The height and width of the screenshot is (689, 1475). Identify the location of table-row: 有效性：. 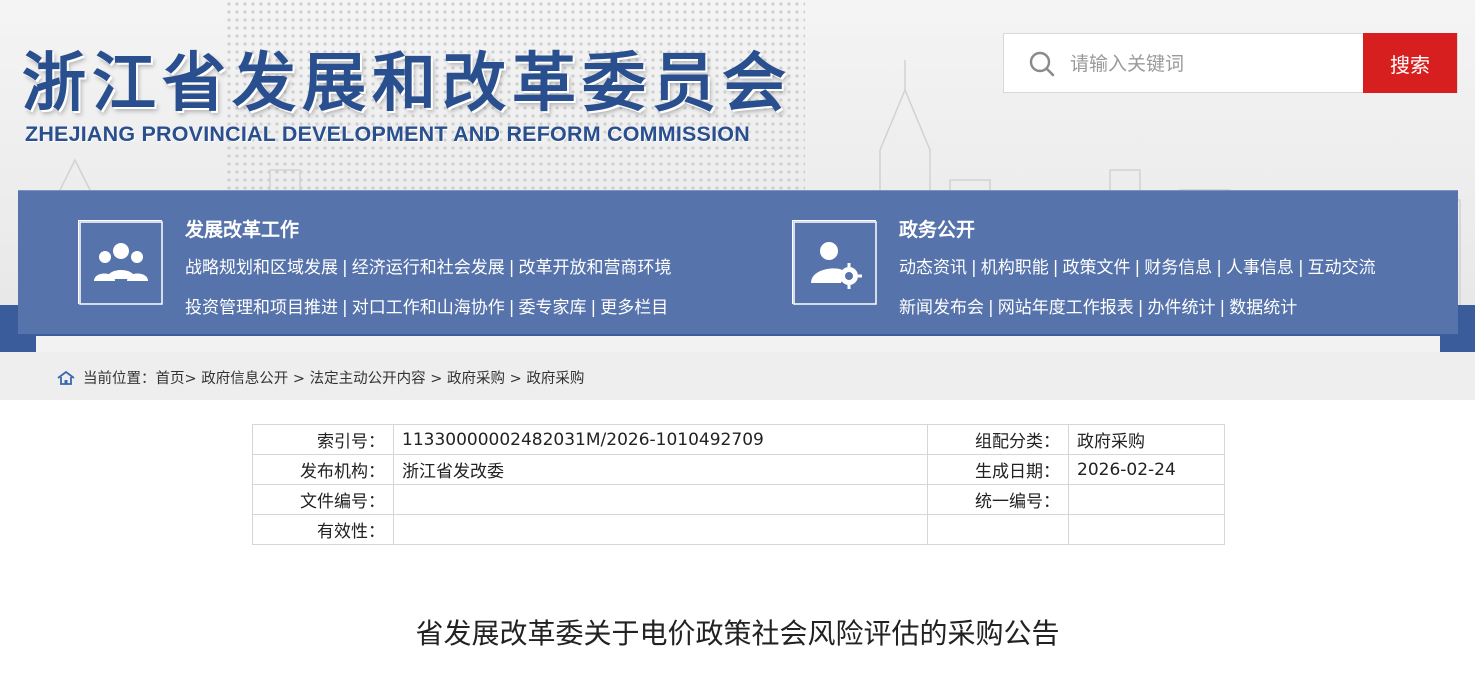
(738, 529).